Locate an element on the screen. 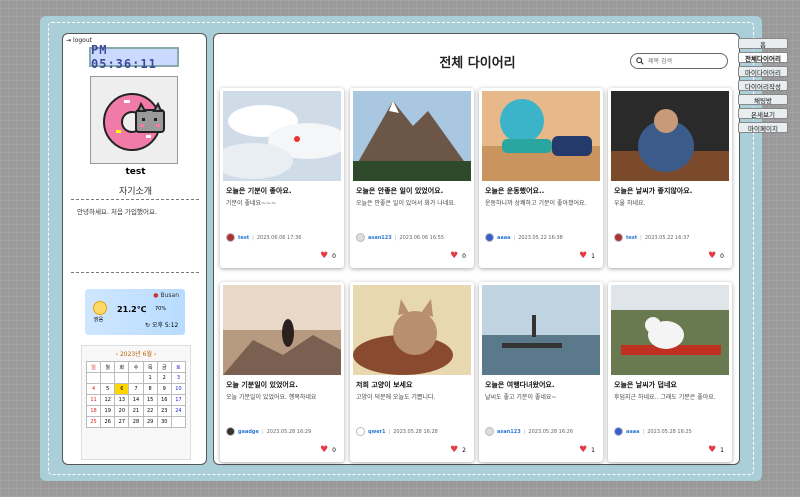 Image resolution: width=800 pixels, height=497 pixels. calendar-day: 3 is located at coordinates (178, 378).